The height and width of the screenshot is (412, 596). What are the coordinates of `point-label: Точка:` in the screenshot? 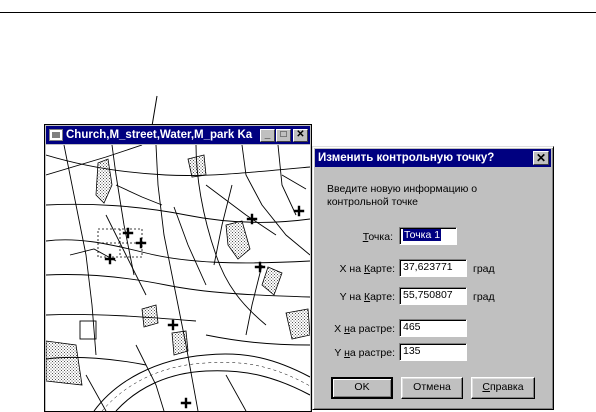 It's located at (377, 237).